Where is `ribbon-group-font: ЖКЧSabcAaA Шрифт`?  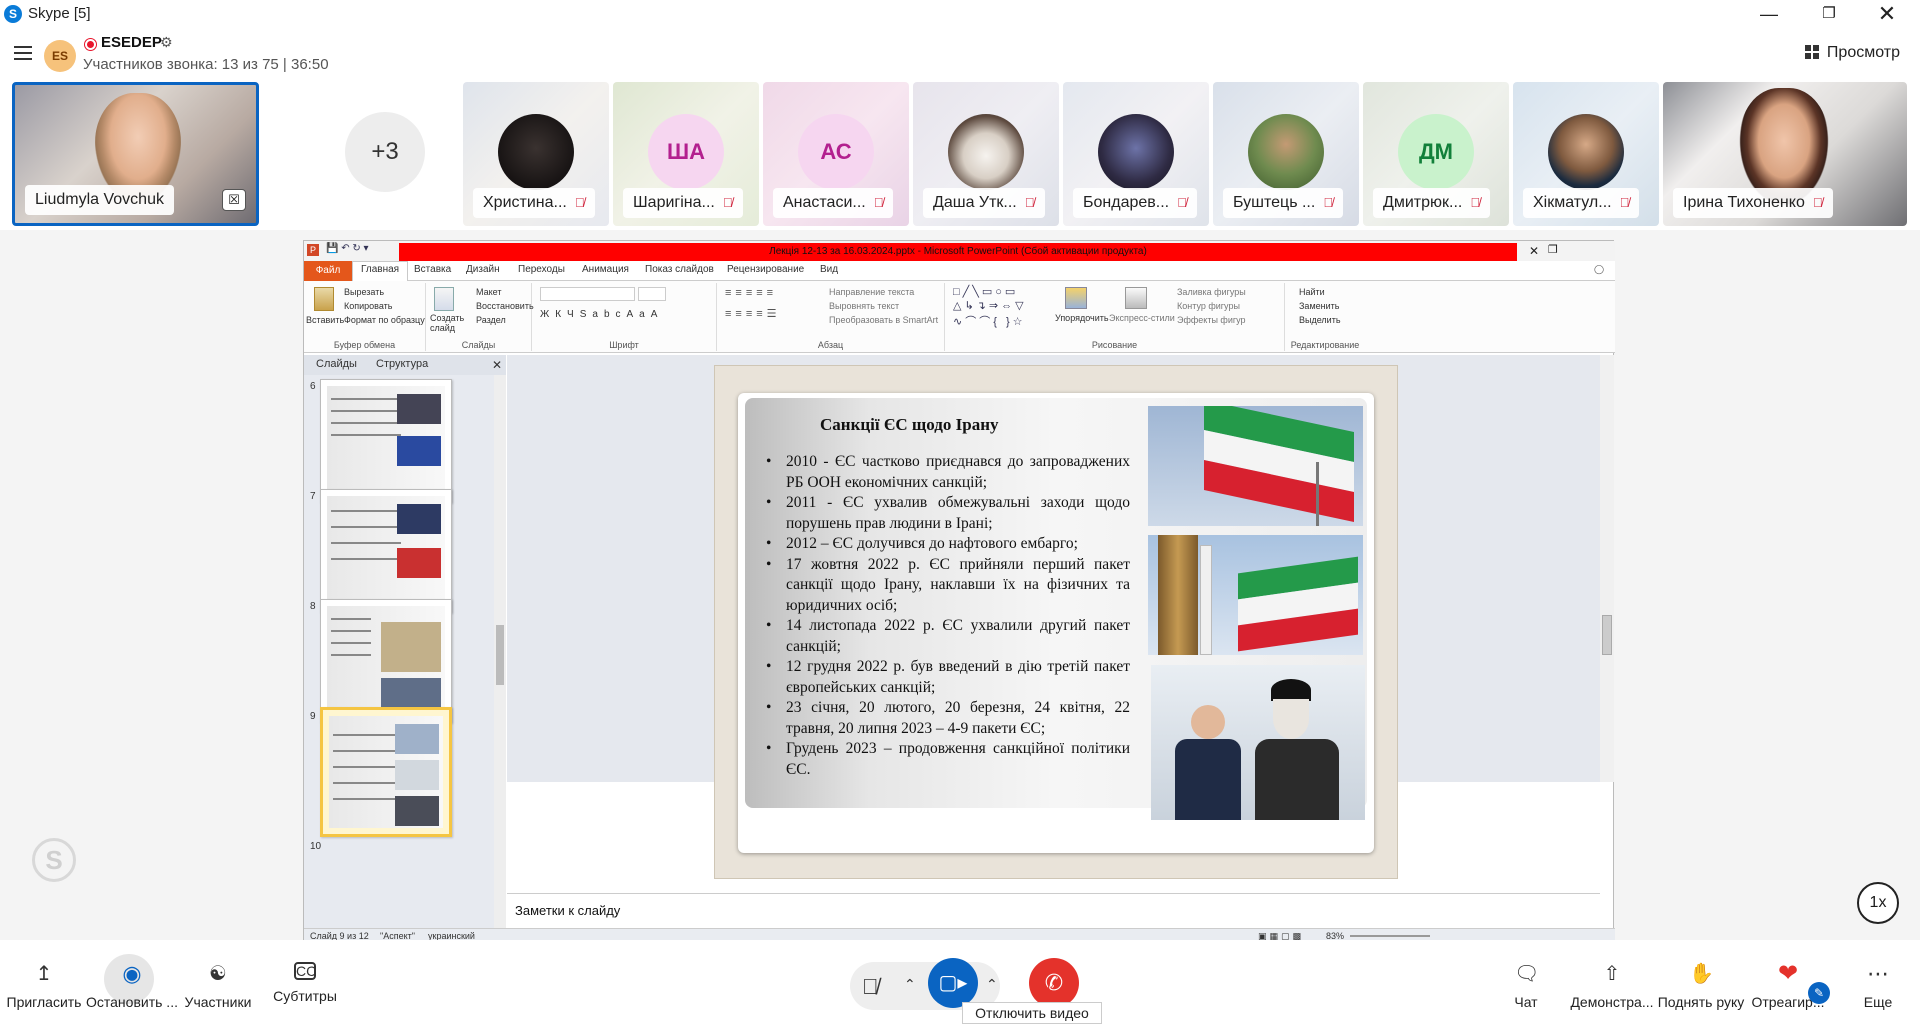 ribbon-group-font: ЖКЧSabcAaA Шрифт is located at coordinates (624, 317).